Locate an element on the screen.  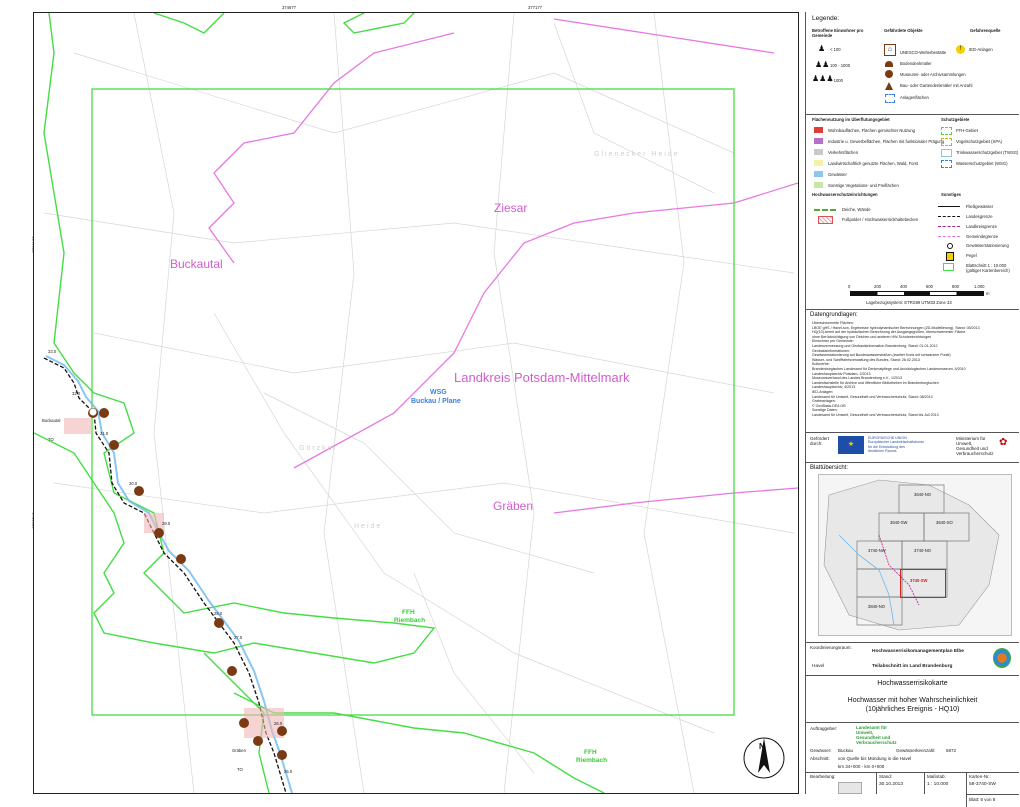
legend-section-title: Hochwasserschutzeinrichtungen is located at coordinates (845, 194).